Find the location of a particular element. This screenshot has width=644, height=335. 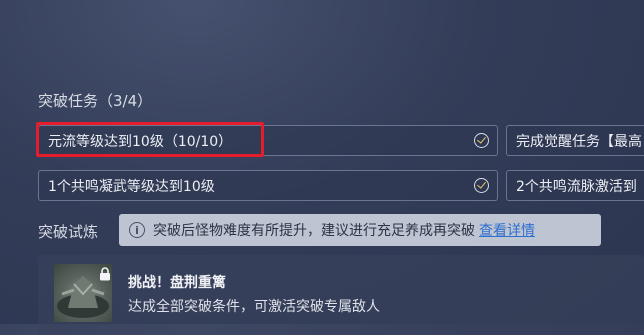

breakthrough-trial-title: 突破试炼 is located at coordinates (68, 232).